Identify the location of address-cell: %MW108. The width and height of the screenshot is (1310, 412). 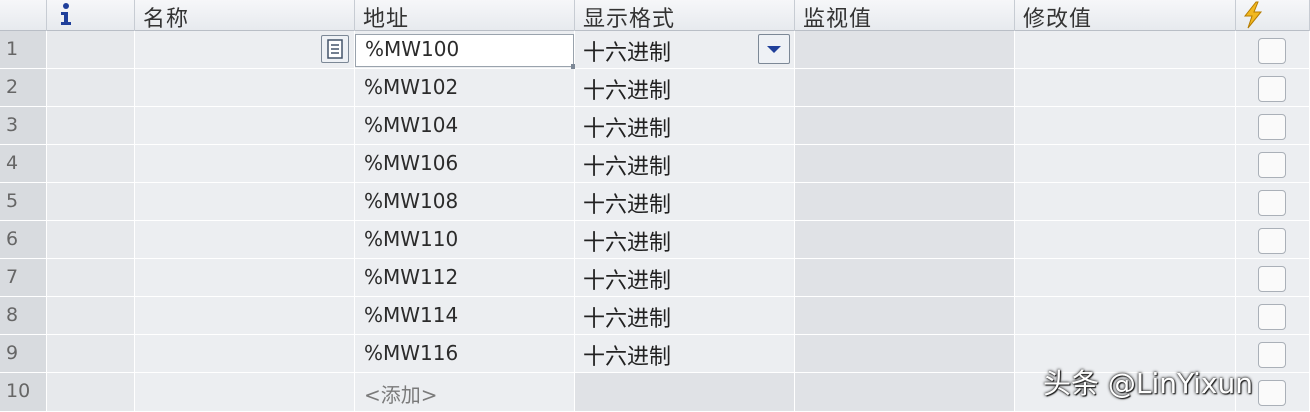
(465, 202).